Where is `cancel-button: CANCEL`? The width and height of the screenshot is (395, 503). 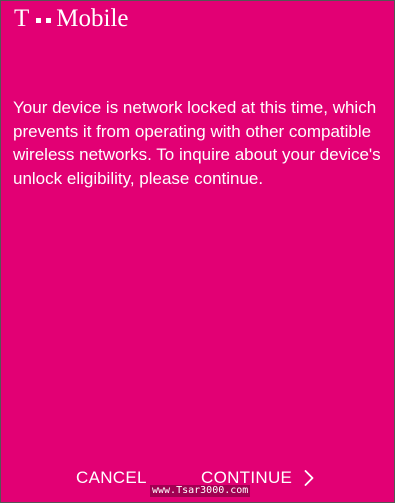 cancel-button: CANCEL is located at coordinates (111, 478).